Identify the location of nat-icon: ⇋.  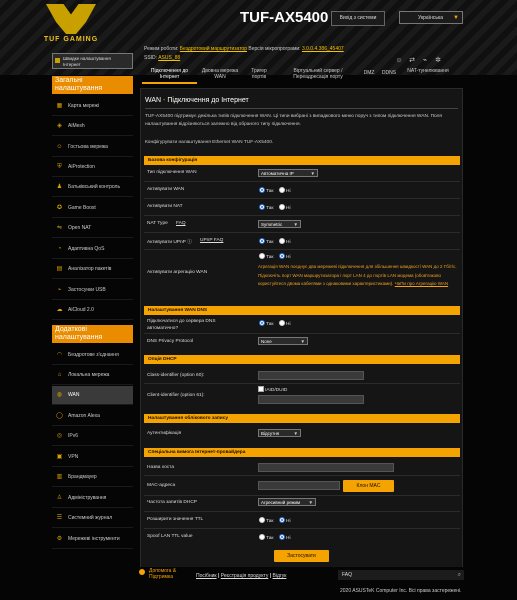
(59, 228).